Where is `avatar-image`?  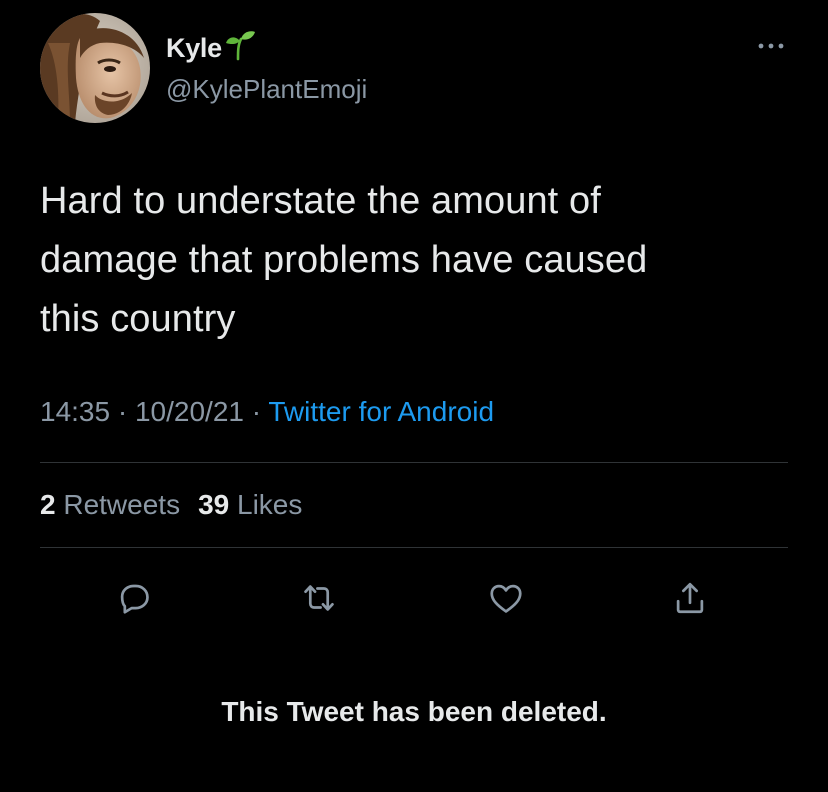
avatar-image is located at coordinates (95, 68).